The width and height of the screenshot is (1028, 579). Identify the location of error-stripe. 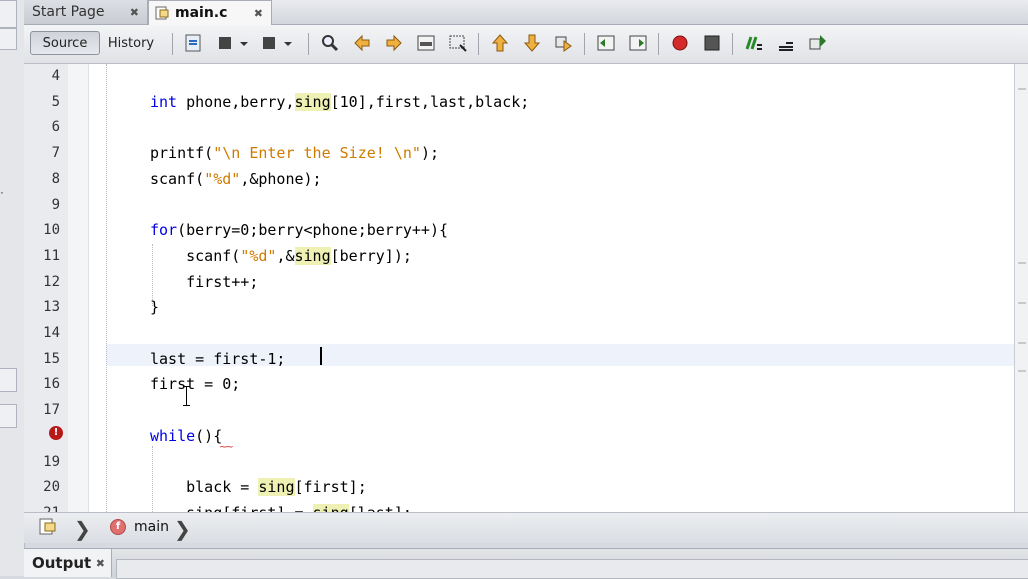
(1021, 288).